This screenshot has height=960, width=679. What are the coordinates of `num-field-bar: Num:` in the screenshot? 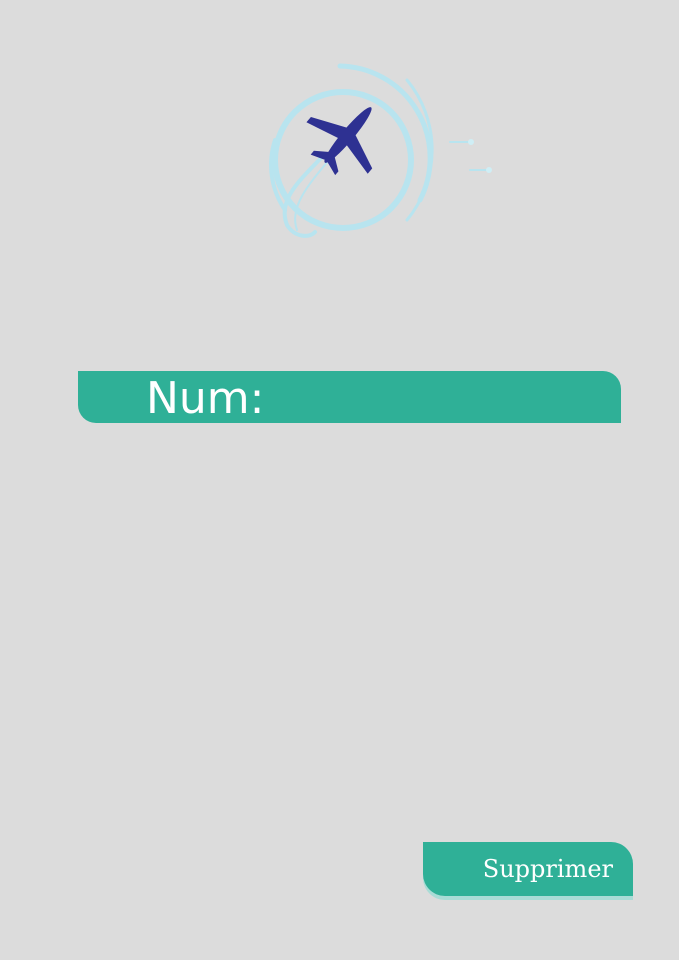 It's located at (349, 397).